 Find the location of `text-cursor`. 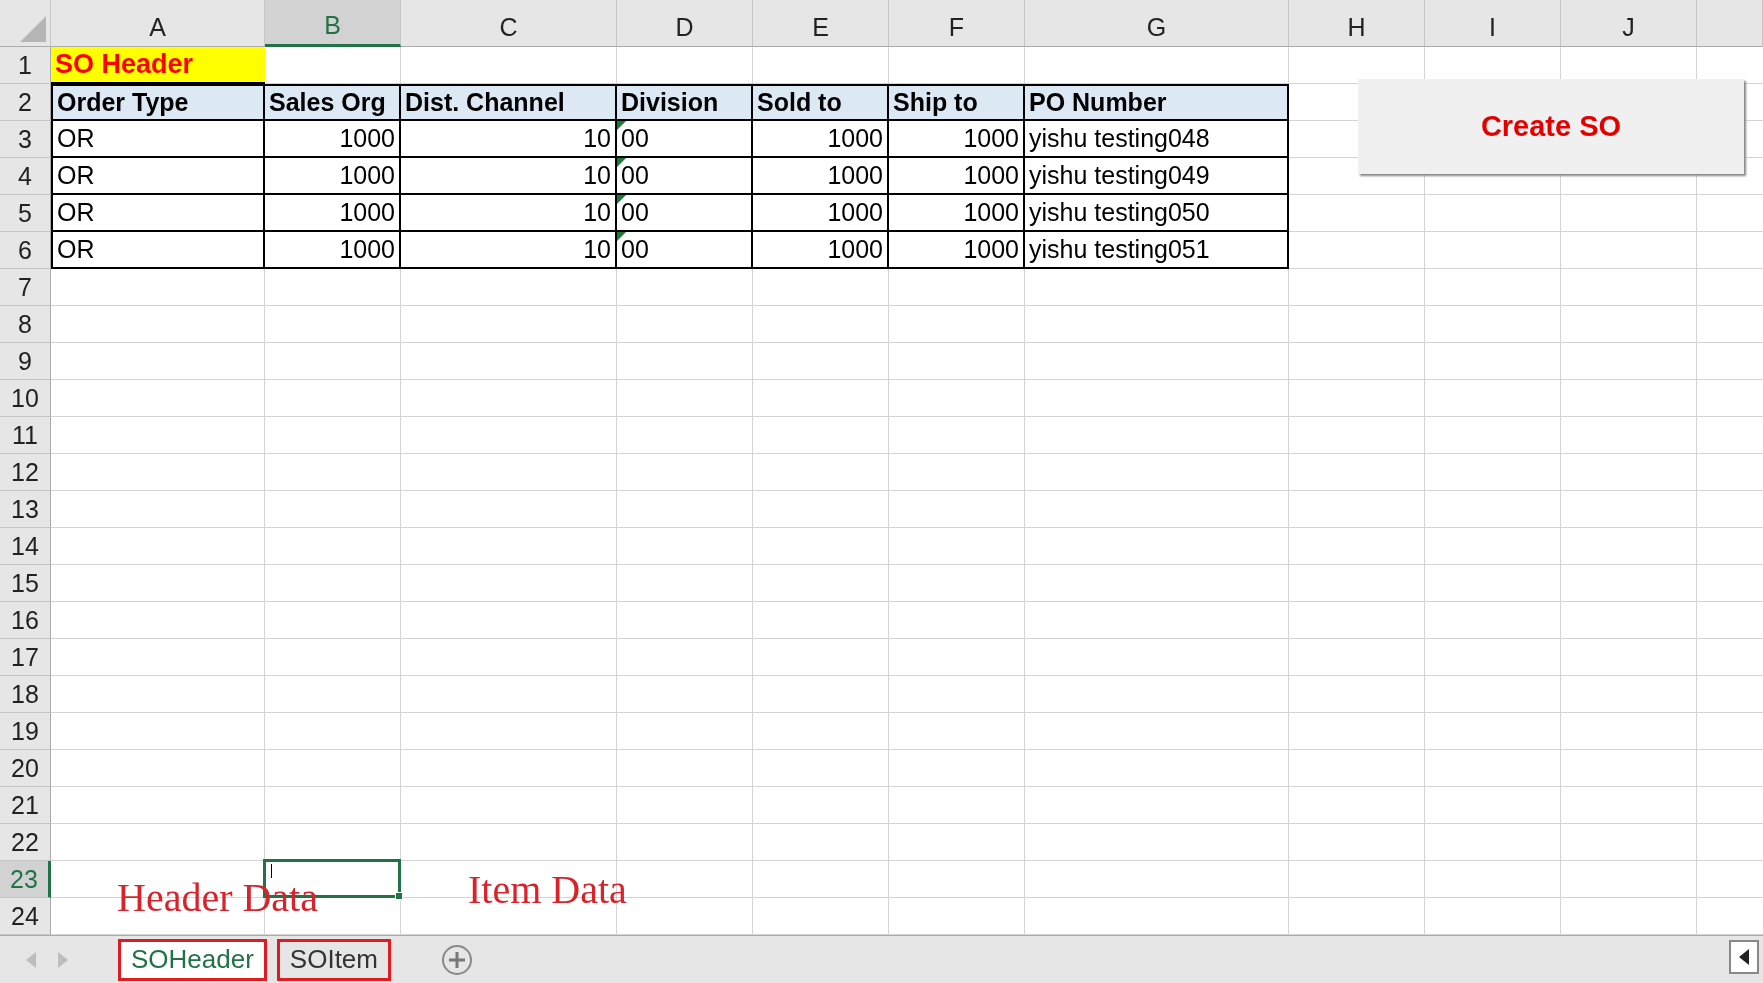

text-cursor is located at coordinates (271, 871).